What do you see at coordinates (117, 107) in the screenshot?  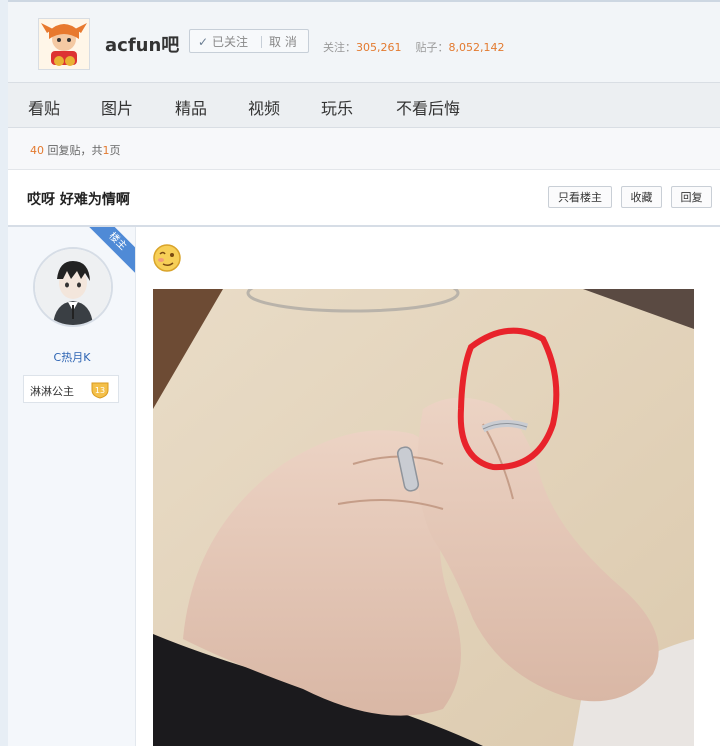 I see `nav-item-pictures: 图片` at bounding box center [117, 107].